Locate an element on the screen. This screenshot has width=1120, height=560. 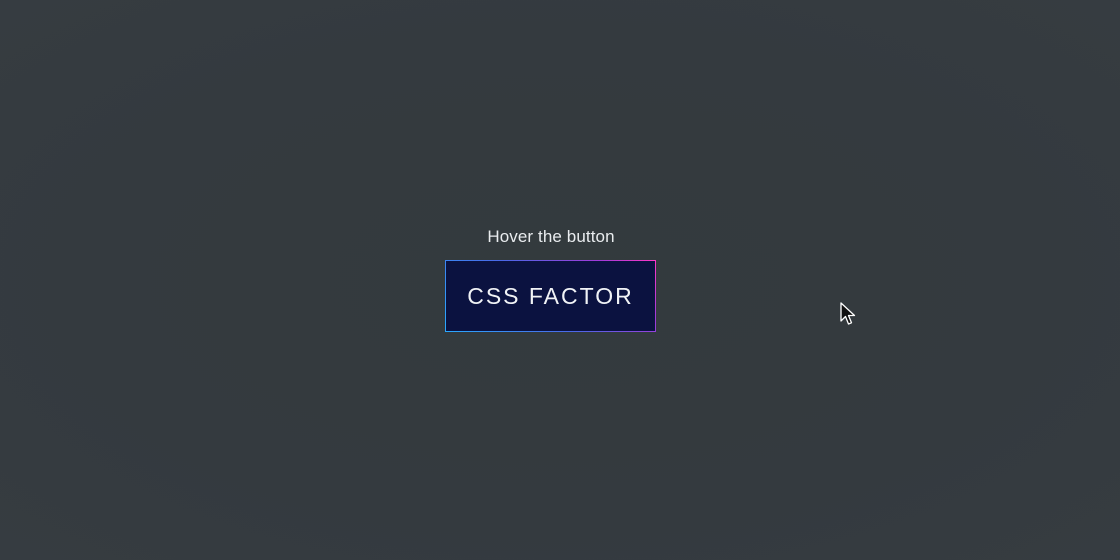
css-factor-button: CSS FACTOR is located at coordinates (550, 296).